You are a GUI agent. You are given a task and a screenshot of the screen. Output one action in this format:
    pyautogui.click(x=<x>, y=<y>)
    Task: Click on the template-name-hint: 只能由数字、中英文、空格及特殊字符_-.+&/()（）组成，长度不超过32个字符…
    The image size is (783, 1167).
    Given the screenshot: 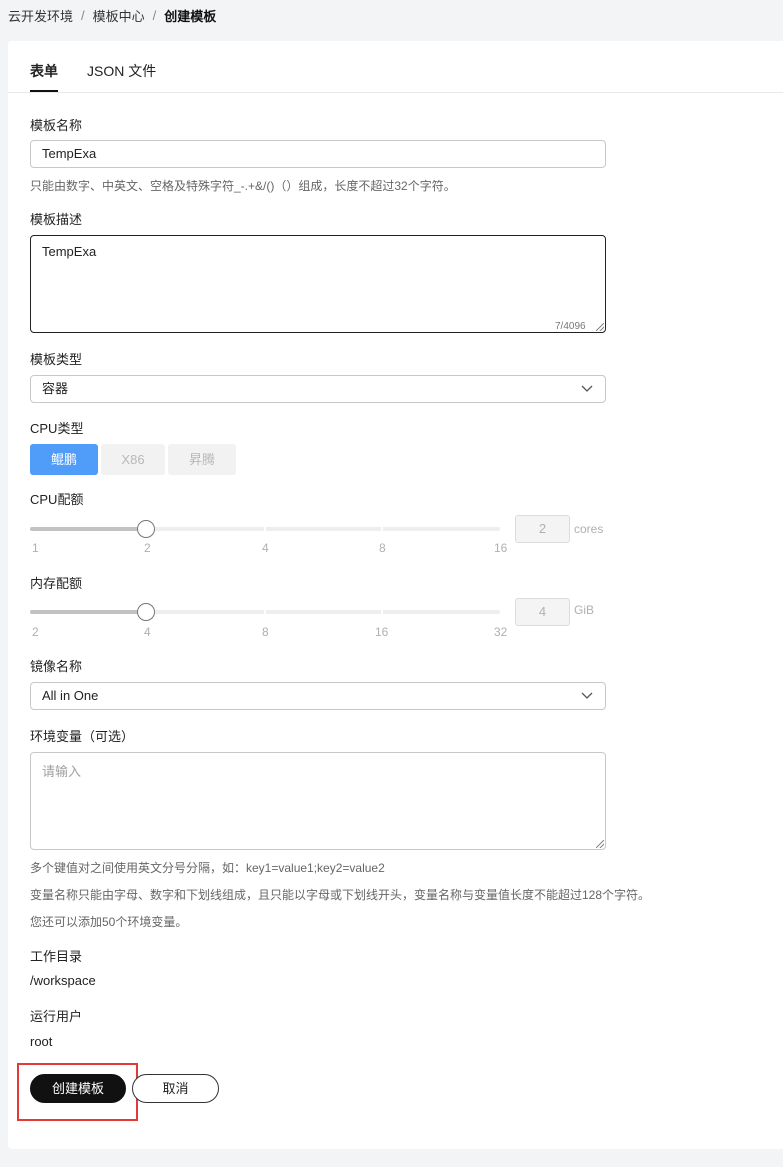 What is the action you would take?
    pyautogui.click(x=243, y=186)
    